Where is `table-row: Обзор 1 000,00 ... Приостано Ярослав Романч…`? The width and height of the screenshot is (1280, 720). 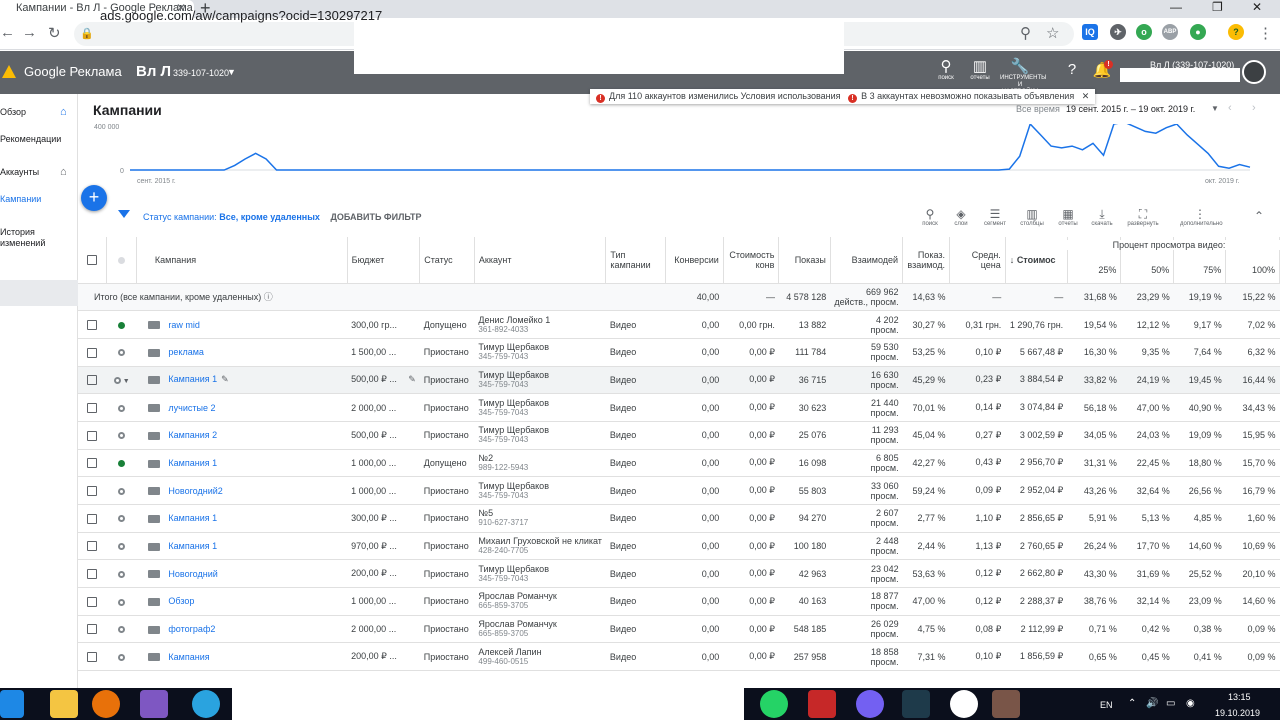
table-row: Обзор 1 000,00 ... Приостано Ярослав Романч… is located at coordinates (679, 601).